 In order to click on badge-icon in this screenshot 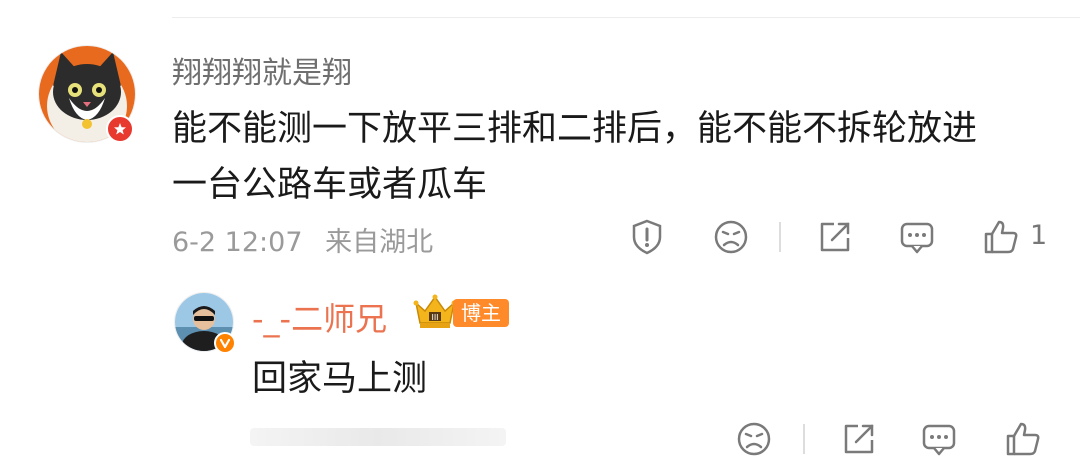, I will do `click(120, 129)`.